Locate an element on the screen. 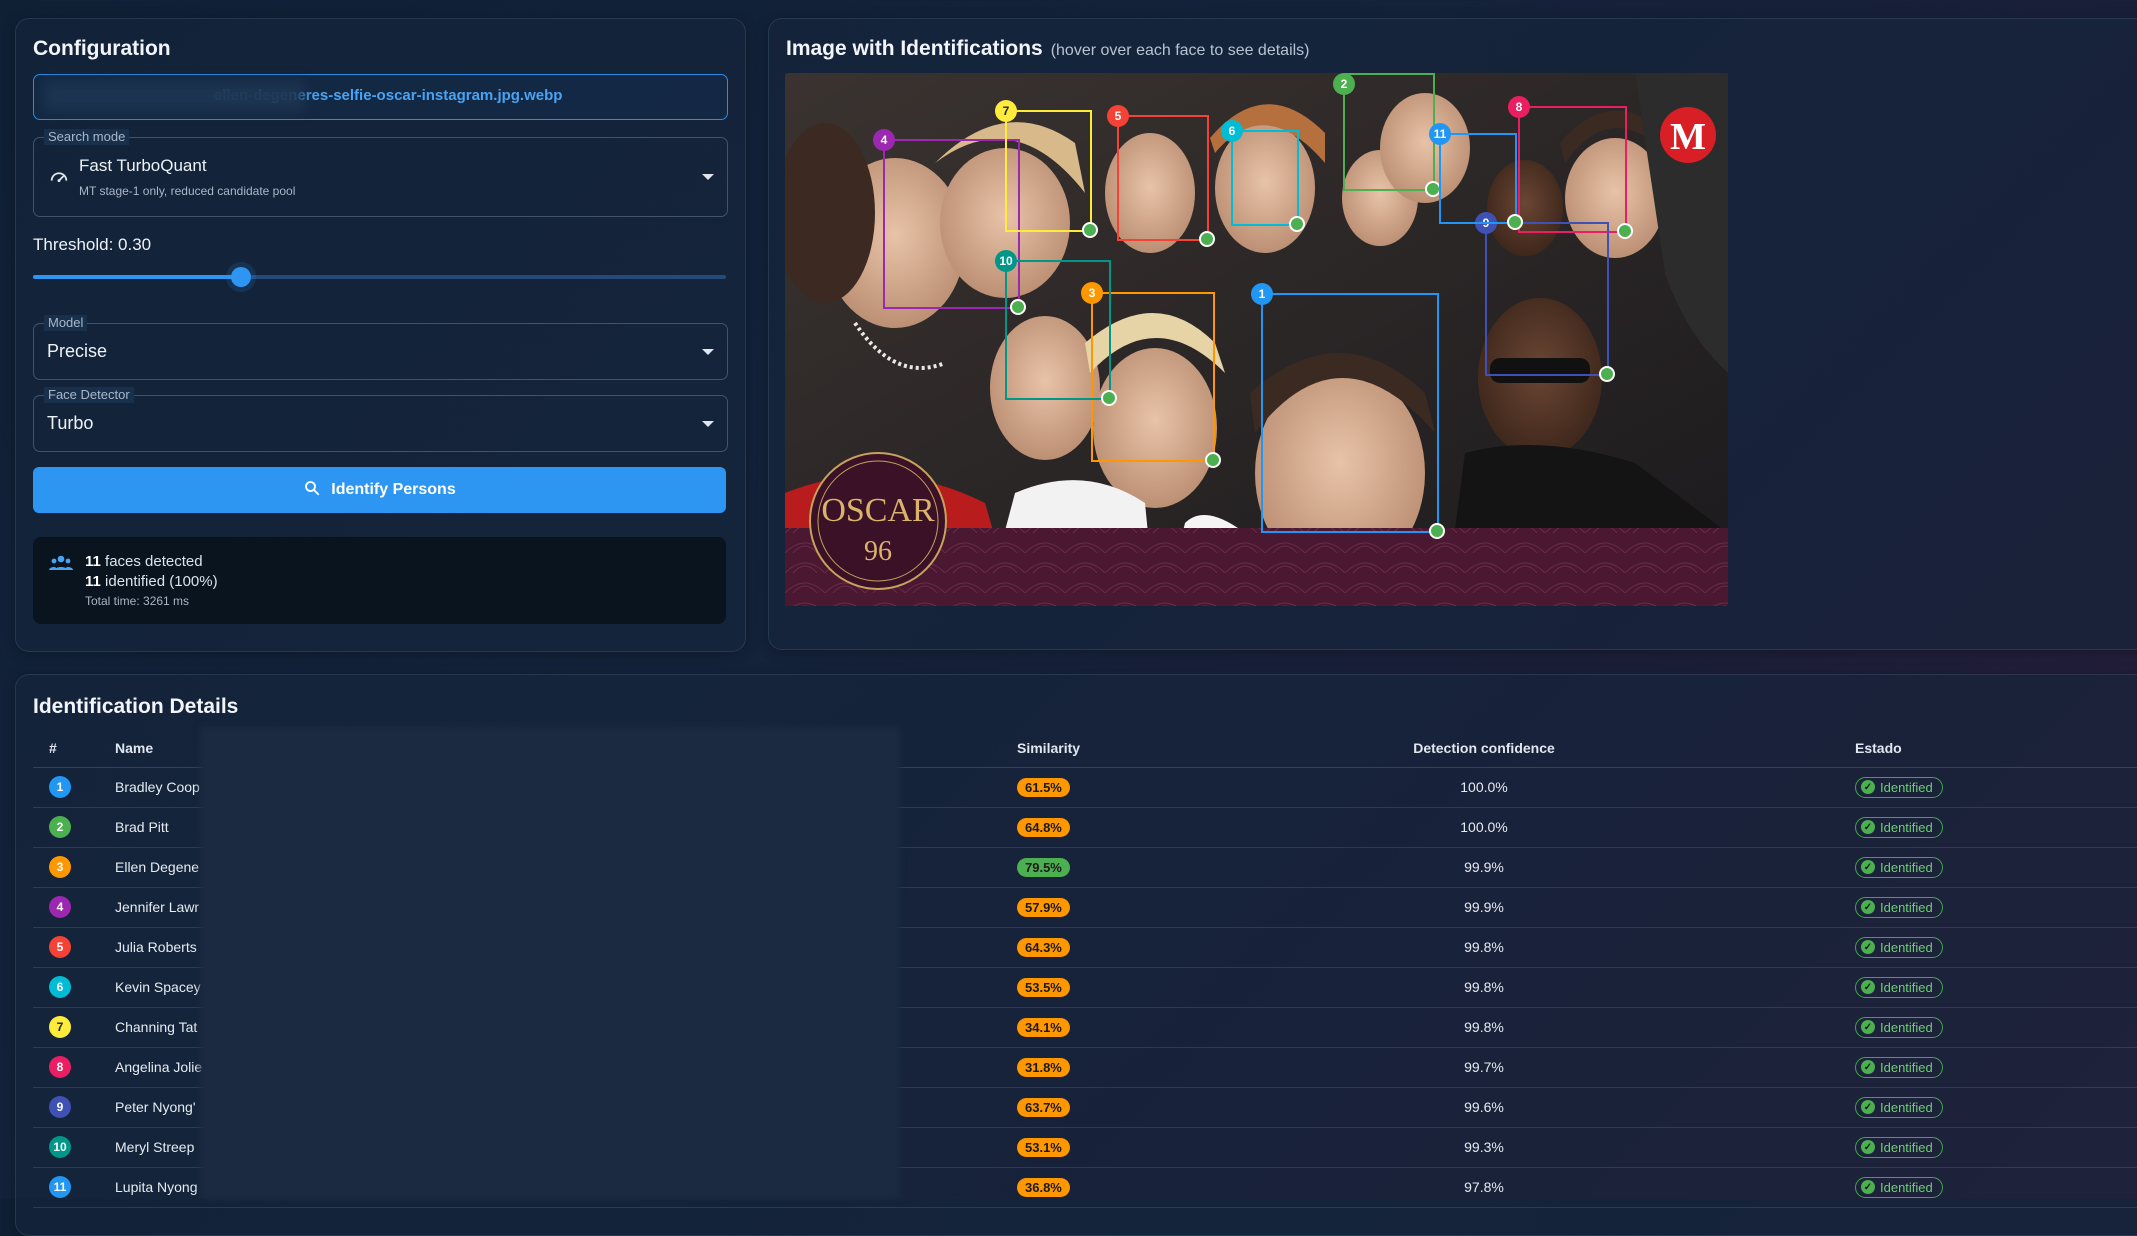  row-number-badge: 7 is located at coordinates (60, 1027).